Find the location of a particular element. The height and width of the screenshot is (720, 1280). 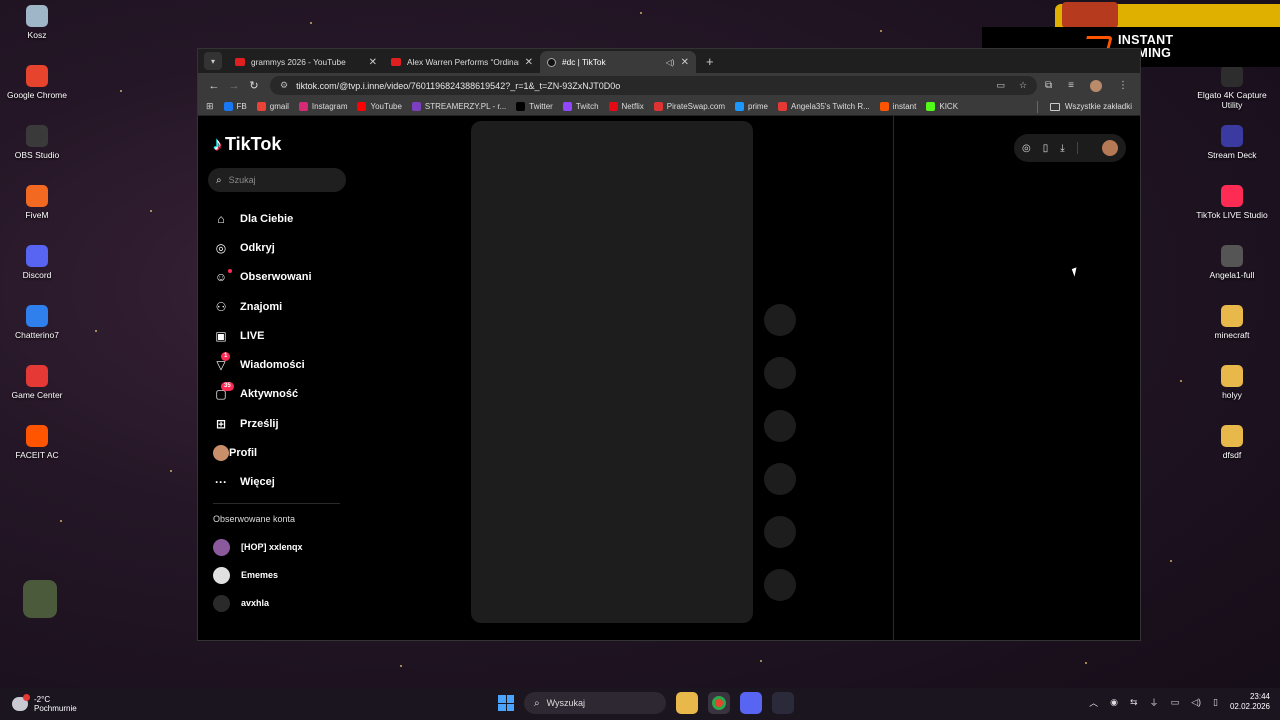

desktop-icon: Discord is located at coordinates (37, 263).